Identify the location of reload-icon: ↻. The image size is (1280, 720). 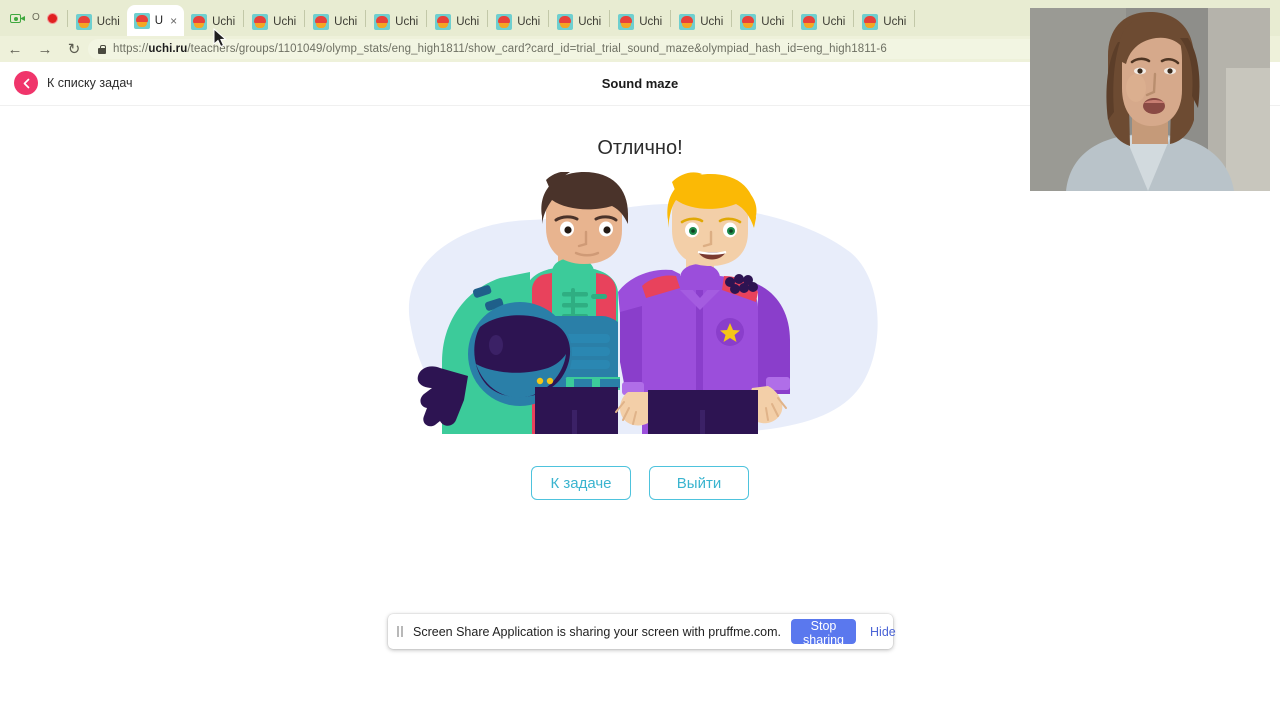
(74, 49).